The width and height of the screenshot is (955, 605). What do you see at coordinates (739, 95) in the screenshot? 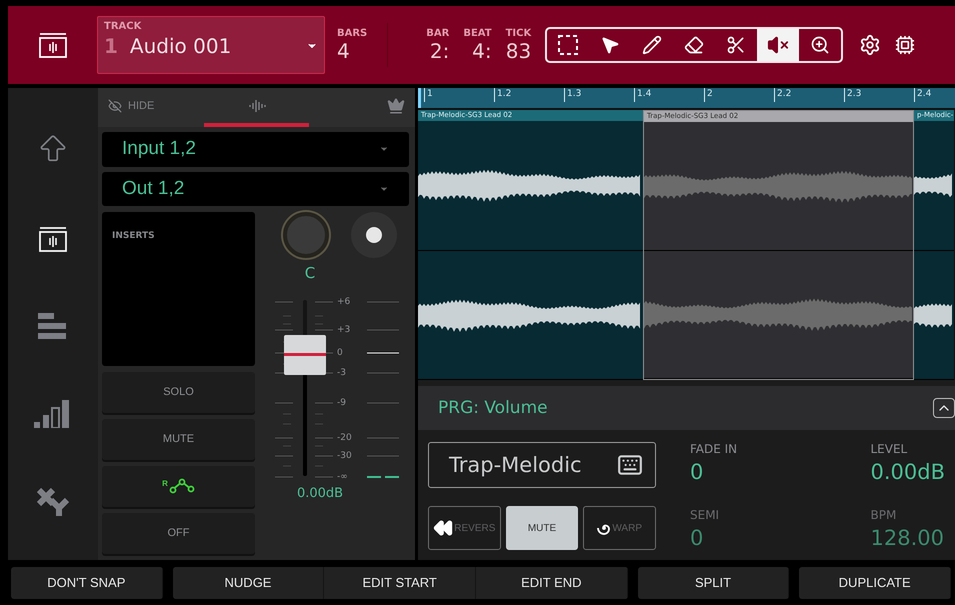
I see `ruler-label: 2` at bounding box center [739, 95].